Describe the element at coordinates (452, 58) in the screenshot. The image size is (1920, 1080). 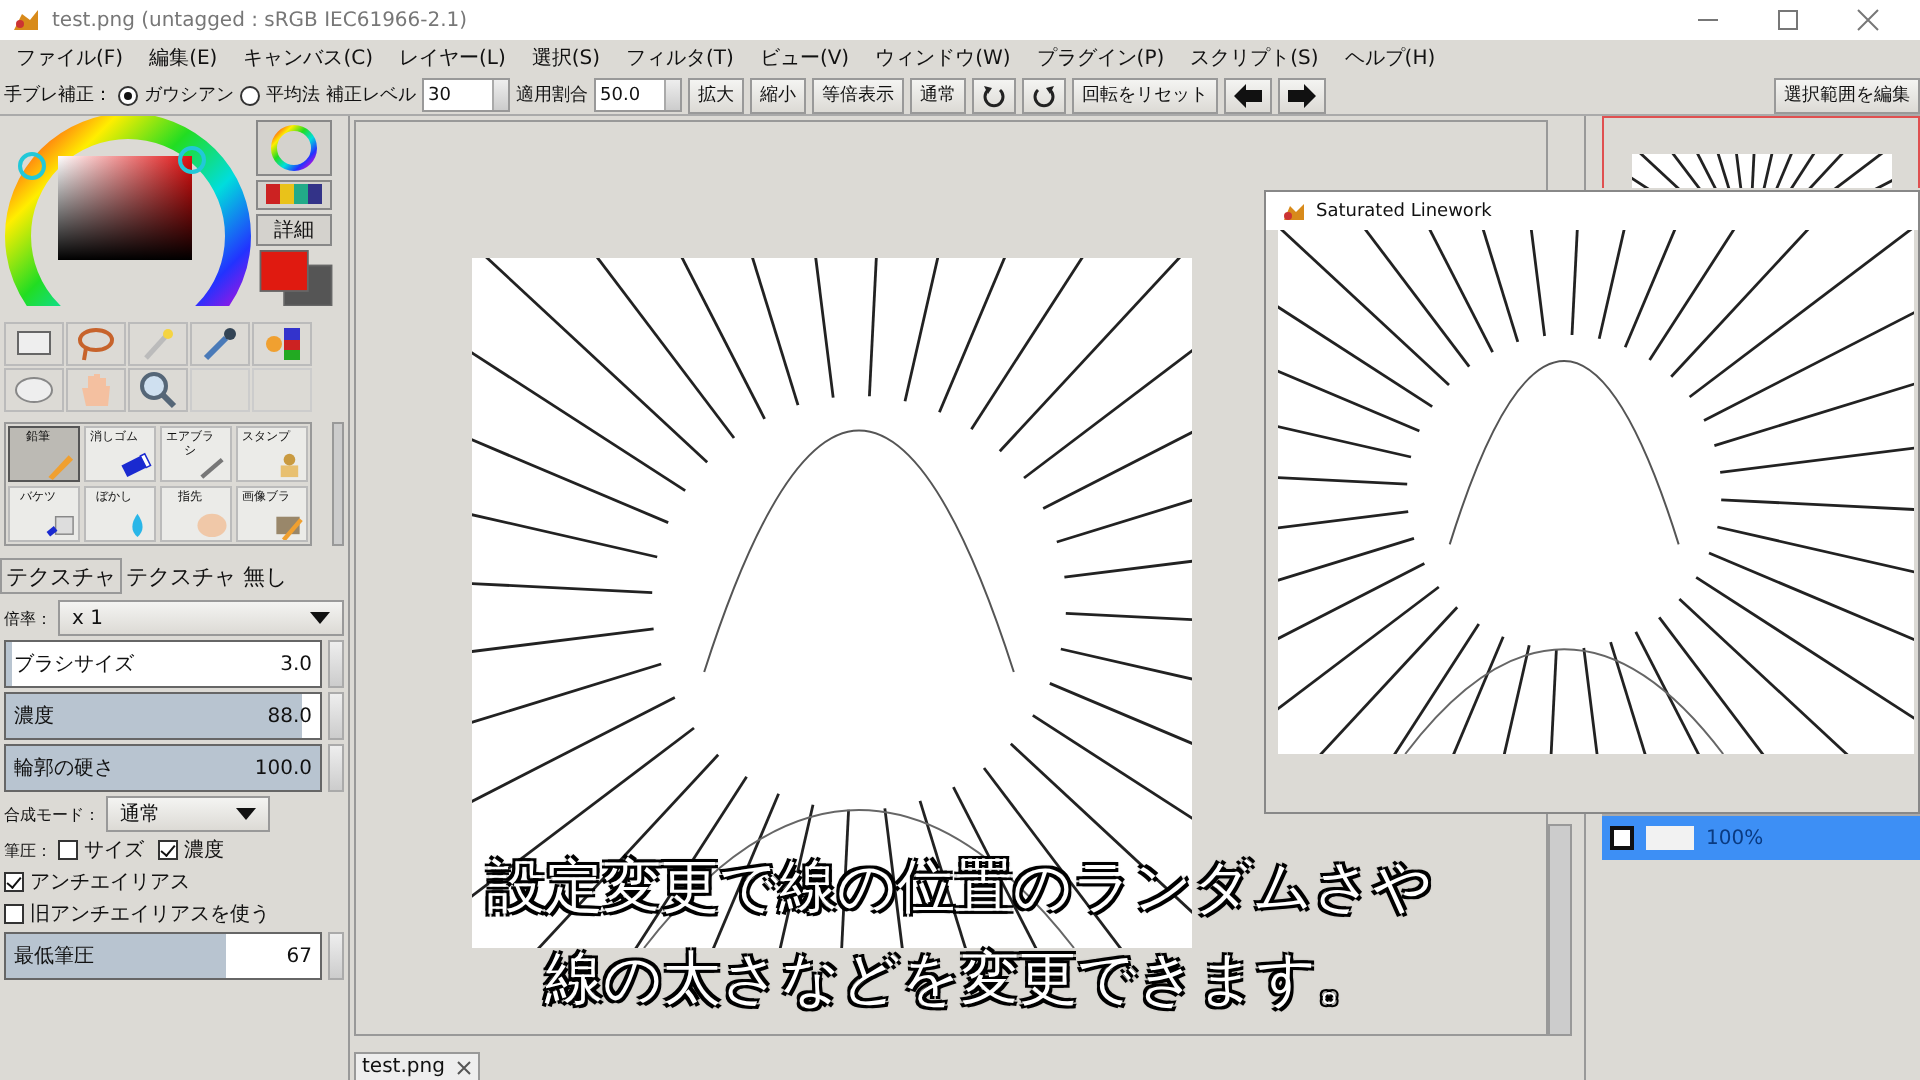
I see `menu-item: レイヤー(L)` at that location.